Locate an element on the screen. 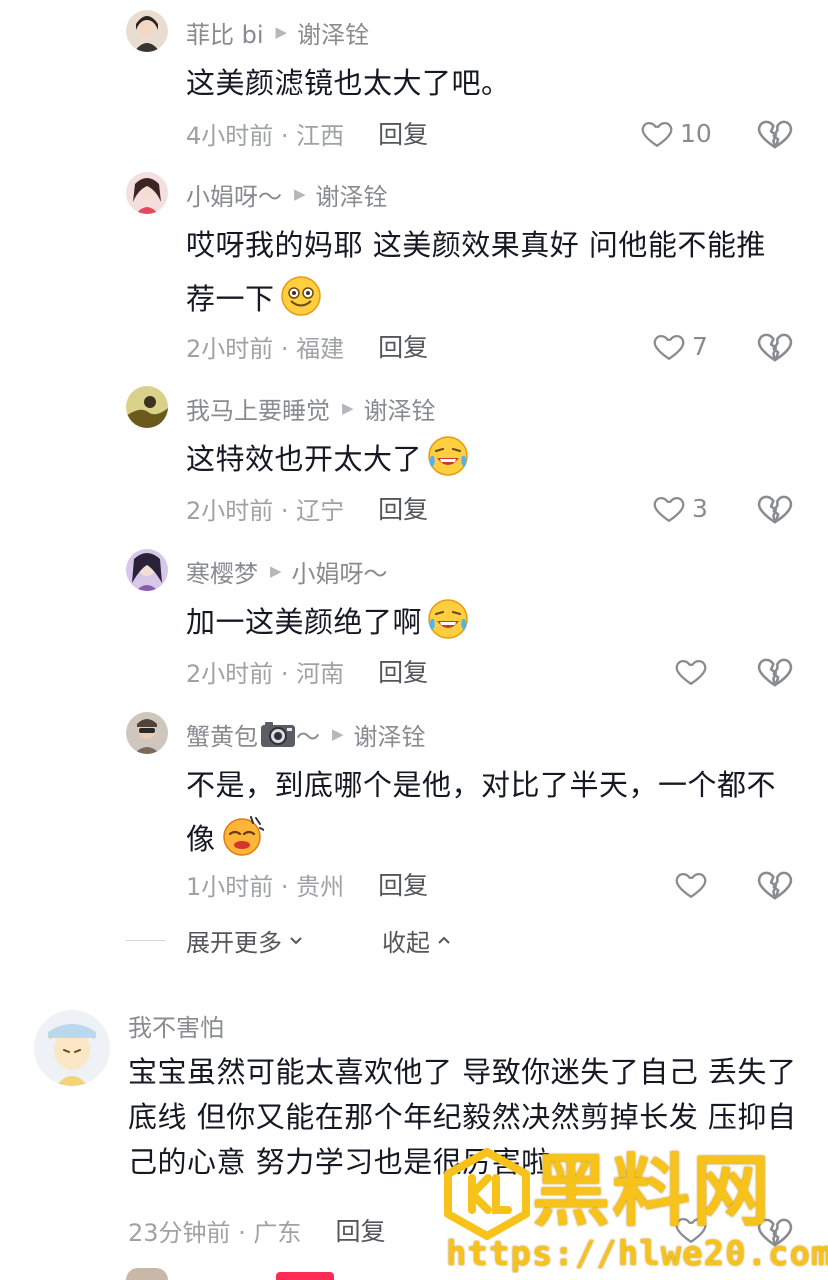  status-badge is located at coordinates (305, 1276).